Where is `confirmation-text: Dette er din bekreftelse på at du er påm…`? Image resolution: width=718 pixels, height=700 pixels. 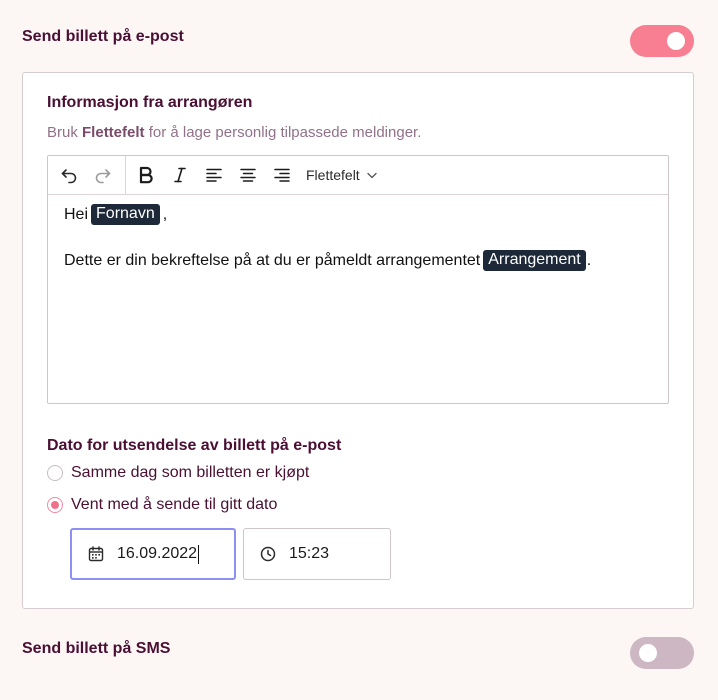 confirmation-text: Dette er din bekreftelse på at du er påm… is located at coordinates (272, 260).